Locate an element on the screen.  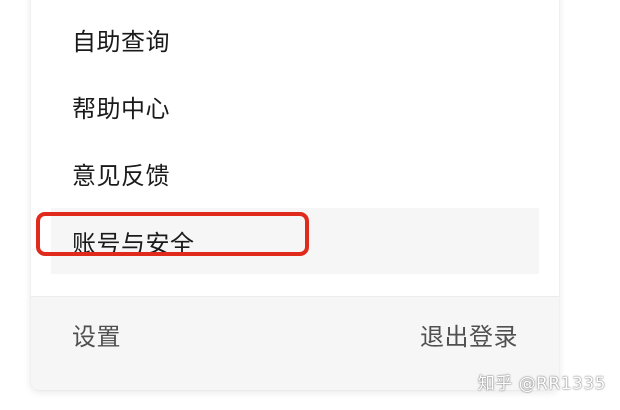
menu-item-label: 意见反馈 is located at coordinates (121, 175).